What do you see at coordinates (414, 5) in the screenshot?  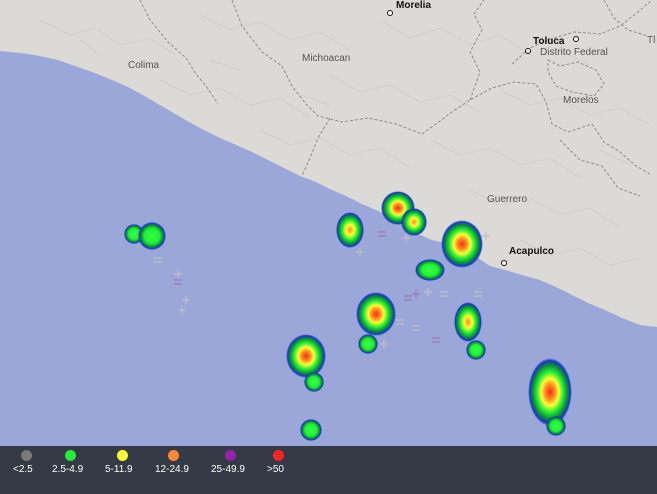 I see `city-label-morelia: Morelia` at bounding box center [414, 5].